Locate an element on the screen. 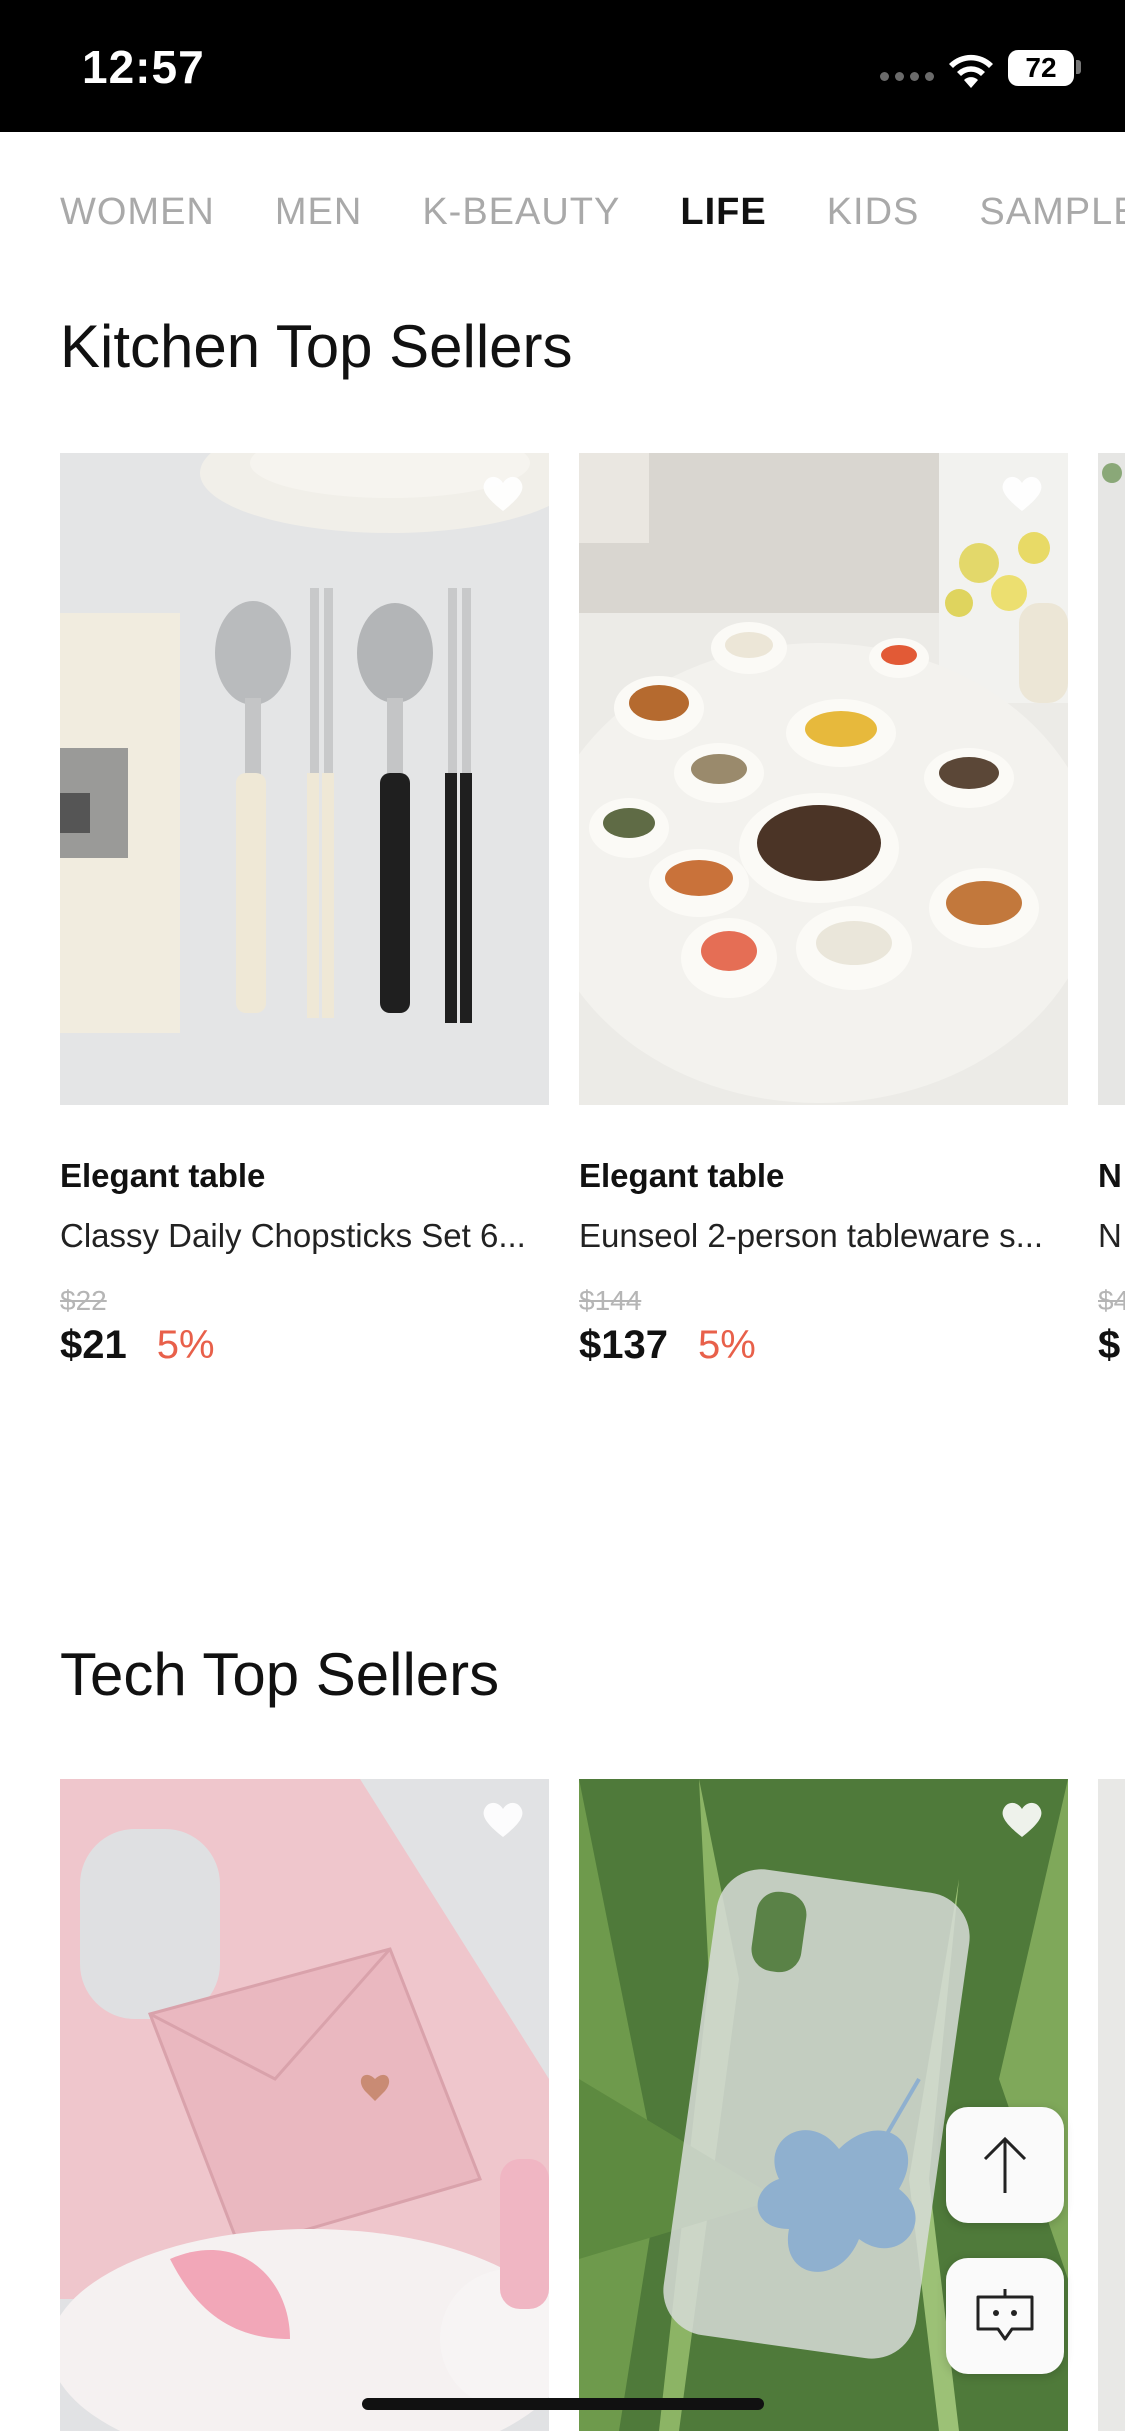  tab-k-beauty: K-BEAUTY is located at coordinates (521, 212).